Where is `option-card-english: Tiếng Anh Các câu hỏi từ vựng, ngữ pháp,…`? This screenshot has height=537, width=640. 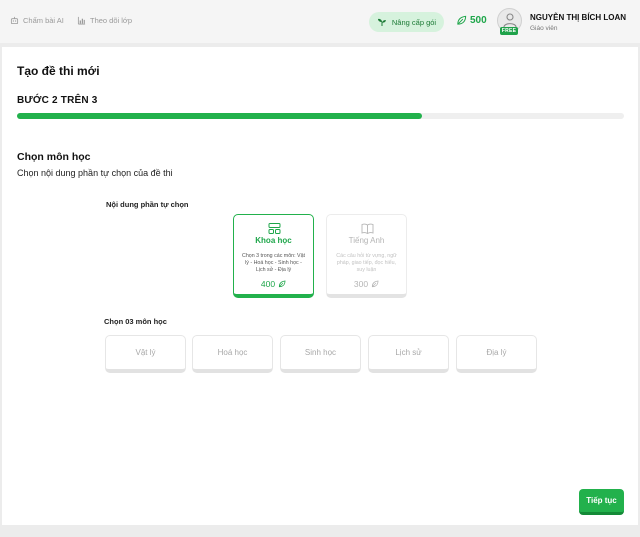 option-card-english: Tiếng Anh Các câu hỏi từ vựng, ngữ pháp,… is located at coordinates (366, 256).